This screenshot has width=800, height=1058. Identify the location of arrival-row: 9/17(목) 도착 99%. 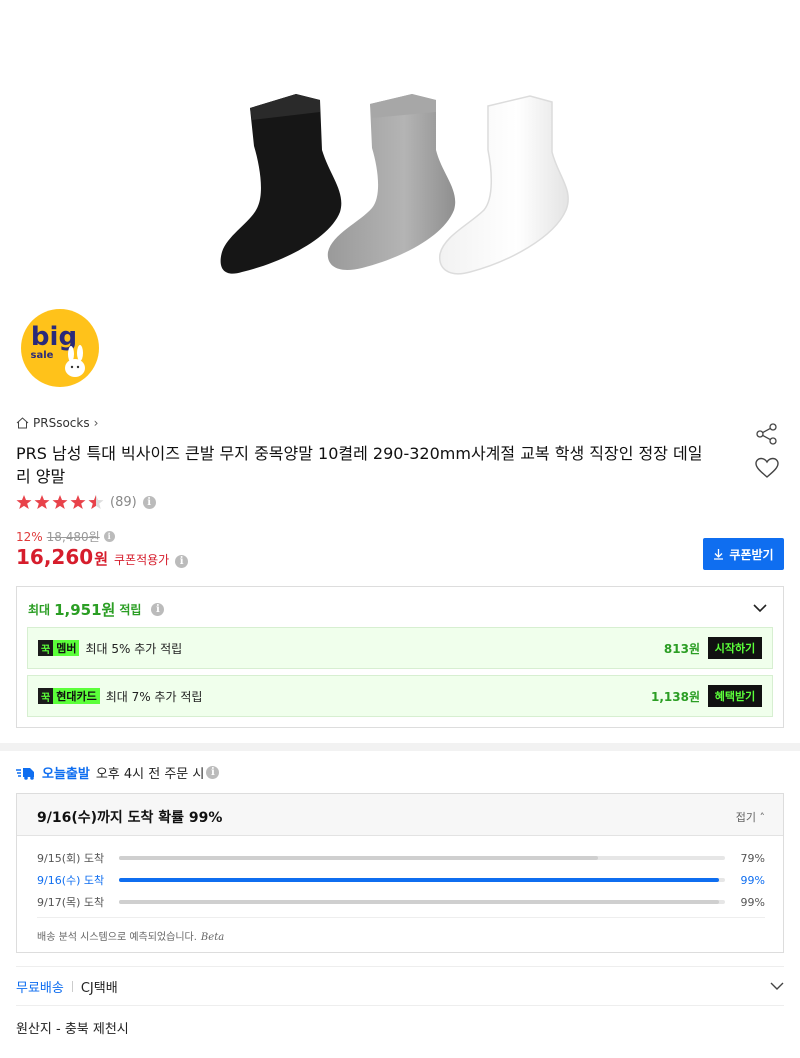
(401, 902).